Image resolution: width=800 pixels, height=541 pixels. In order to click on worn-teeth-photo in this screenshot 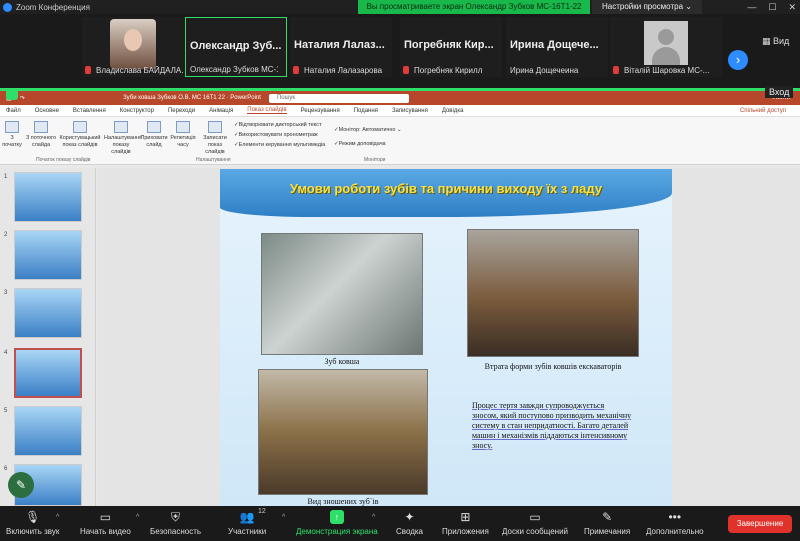, I will do `click(343, 432)`.